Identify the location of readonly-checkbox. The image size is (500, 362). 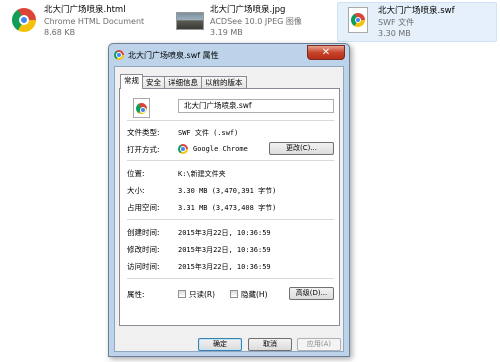
(182, 294).